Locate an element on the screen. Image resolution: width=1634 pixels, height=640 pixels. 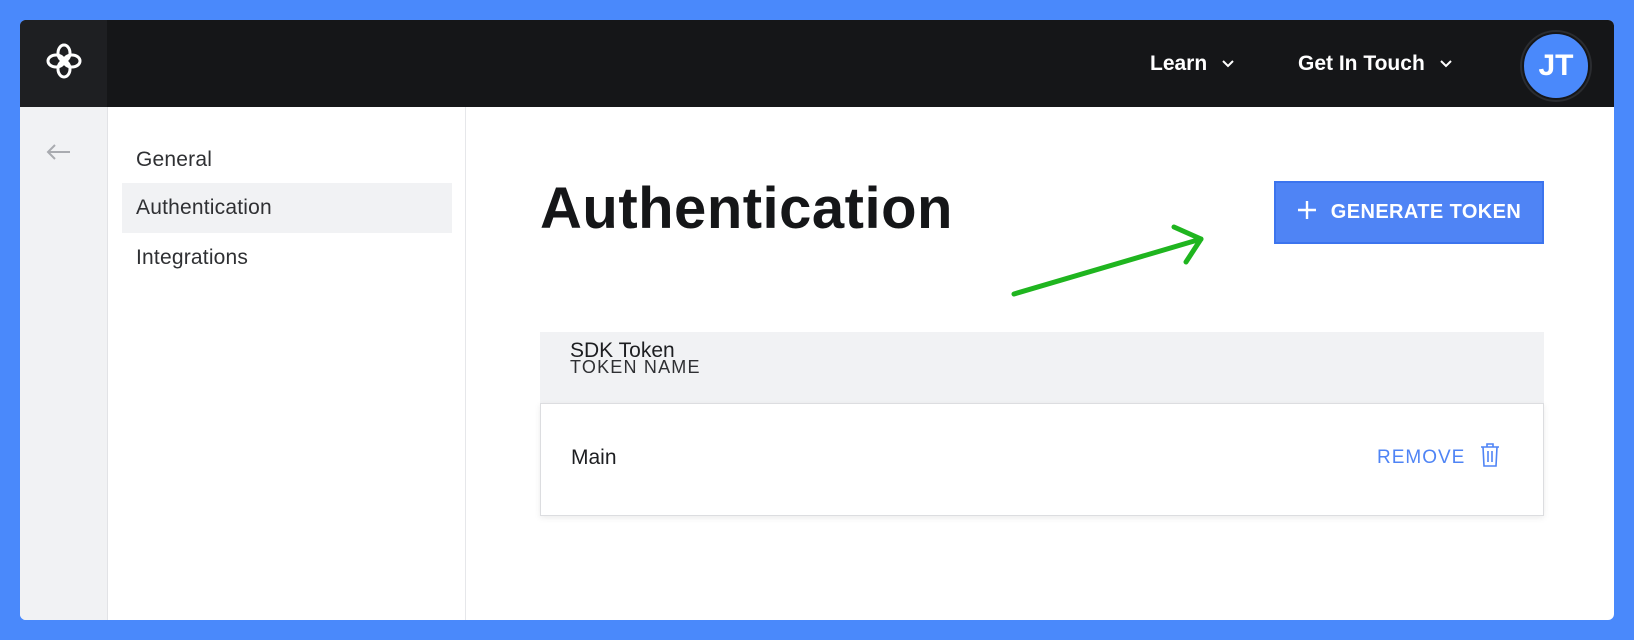
remove-label: REMOVE is located at coordinates (1421, 457).